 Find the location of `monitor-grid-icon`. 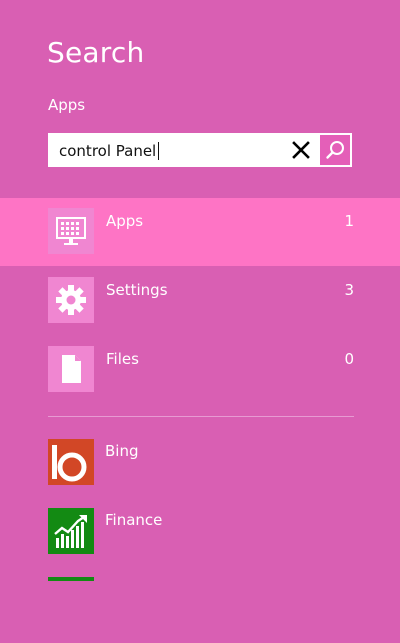

monitor-grid-icon is located at coordinates (71, 231).